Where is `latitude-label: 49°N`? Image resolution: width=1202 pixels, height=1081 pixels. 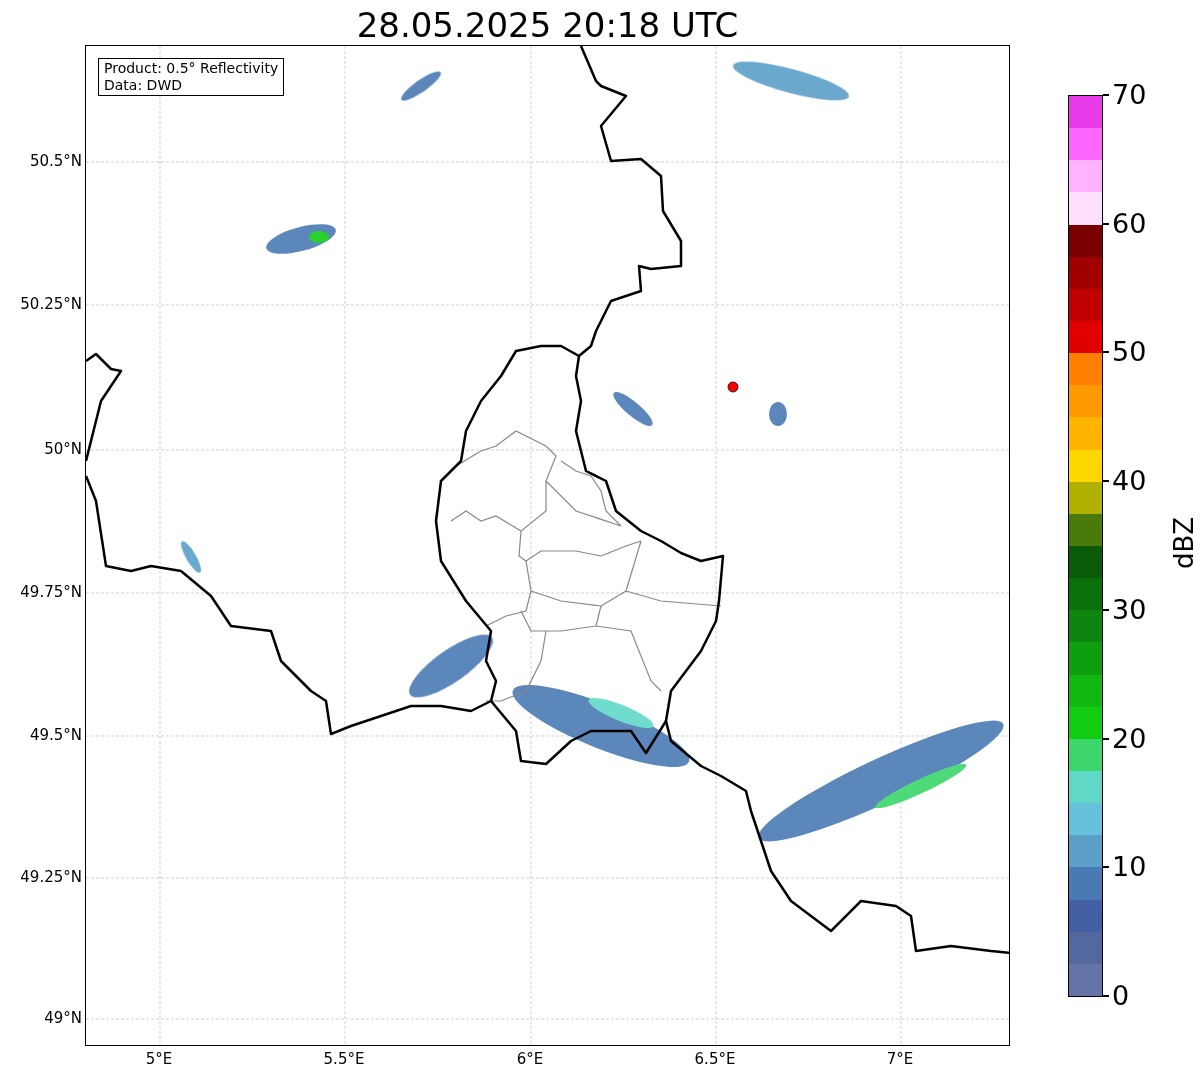 latitude-label: 49°N is located at coordinates (63, 1018).